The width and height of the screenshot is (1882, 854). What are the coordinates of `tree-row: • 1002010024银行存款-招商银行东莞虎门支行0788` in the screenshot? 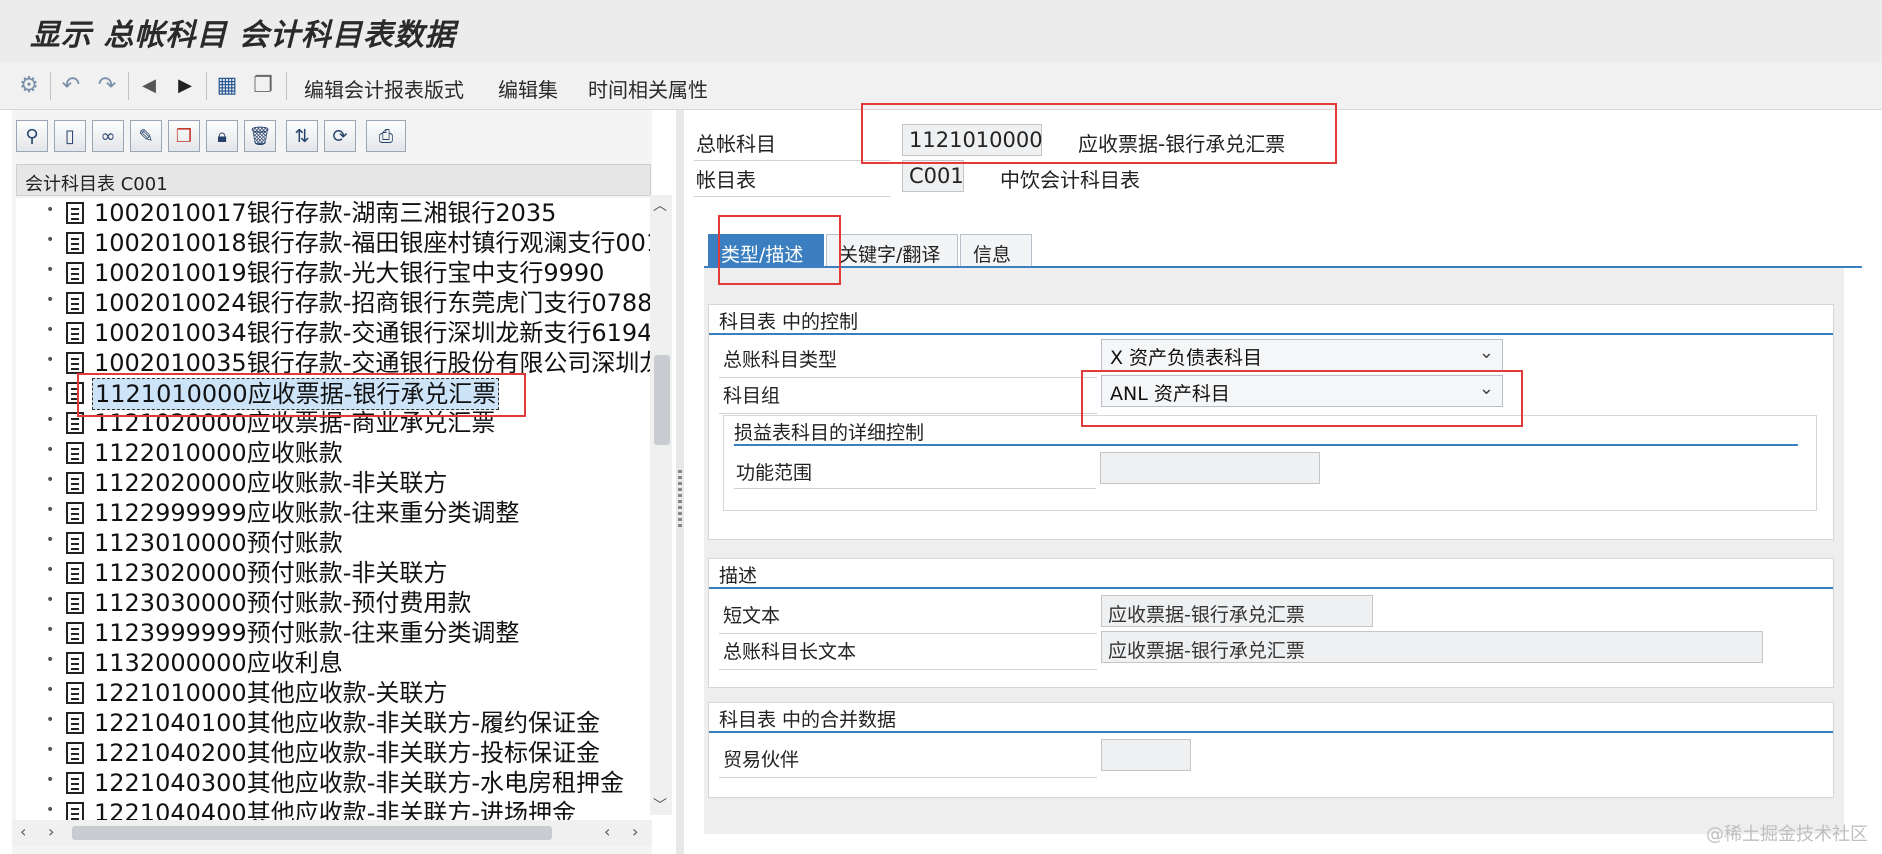 It's located at (336, 303).